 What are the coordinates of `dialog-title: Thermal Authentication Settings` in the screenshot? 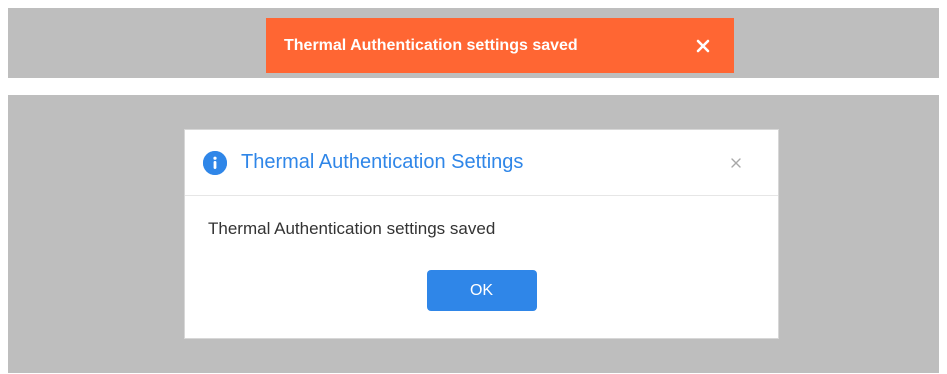 It's located at (382, 162).